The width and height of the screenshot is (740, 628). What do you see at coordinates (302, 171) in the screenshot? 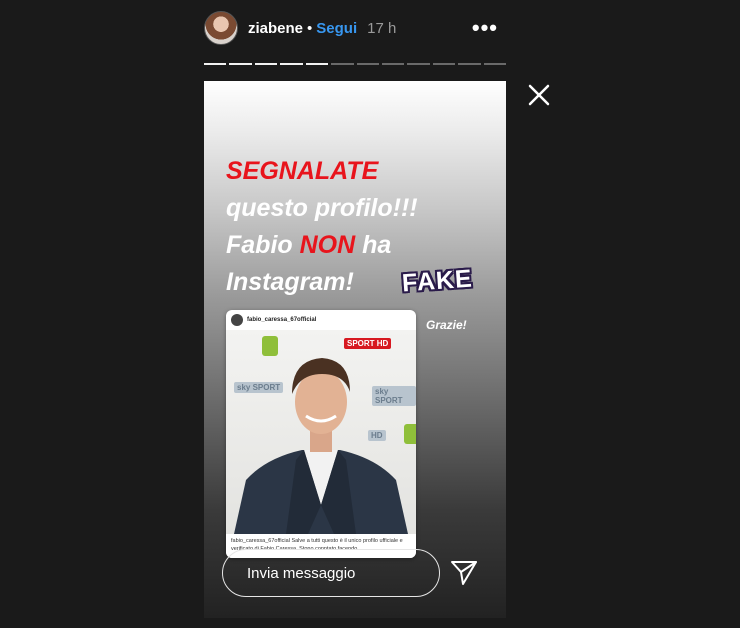
I see `headline-segnalate: SEGNALATE` at bounding box center [302, 171].